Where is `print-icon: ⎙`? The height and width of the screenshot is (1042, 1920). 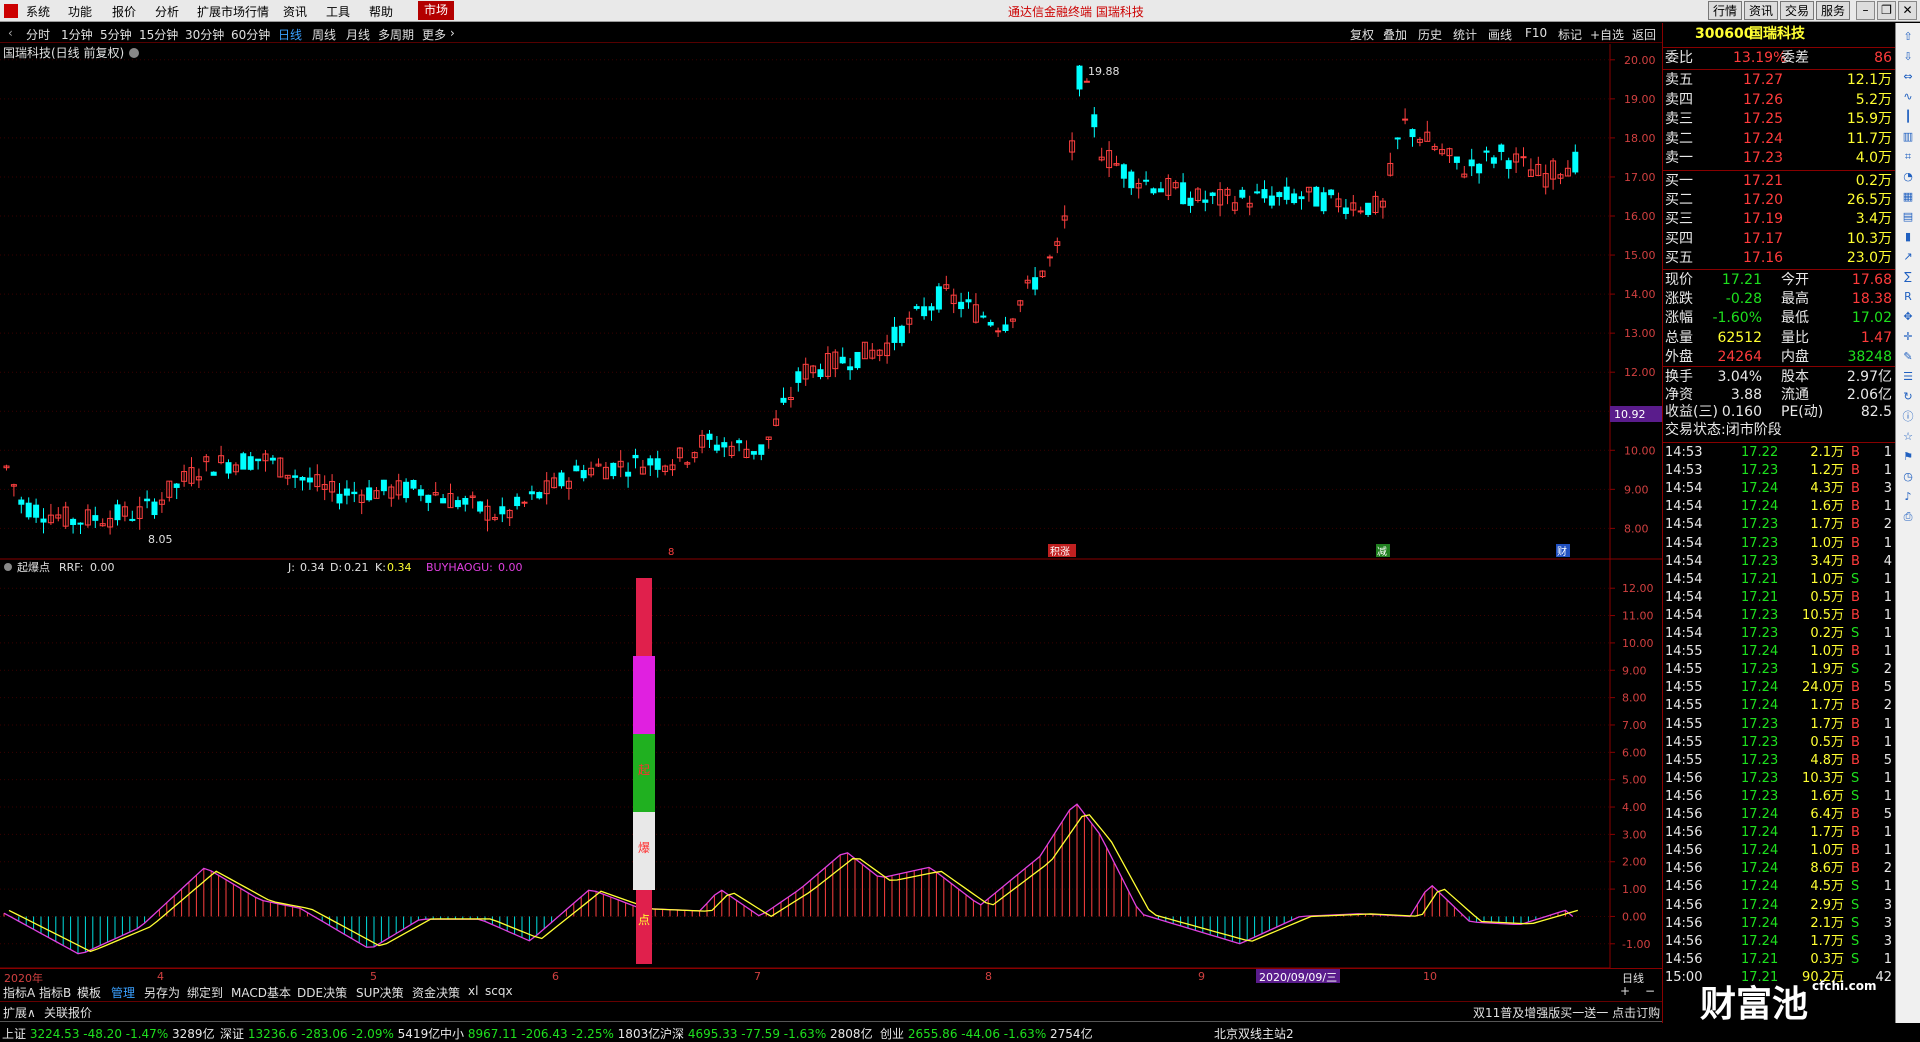 print-icon: ⎙ is located at coordinates (1908, 517).